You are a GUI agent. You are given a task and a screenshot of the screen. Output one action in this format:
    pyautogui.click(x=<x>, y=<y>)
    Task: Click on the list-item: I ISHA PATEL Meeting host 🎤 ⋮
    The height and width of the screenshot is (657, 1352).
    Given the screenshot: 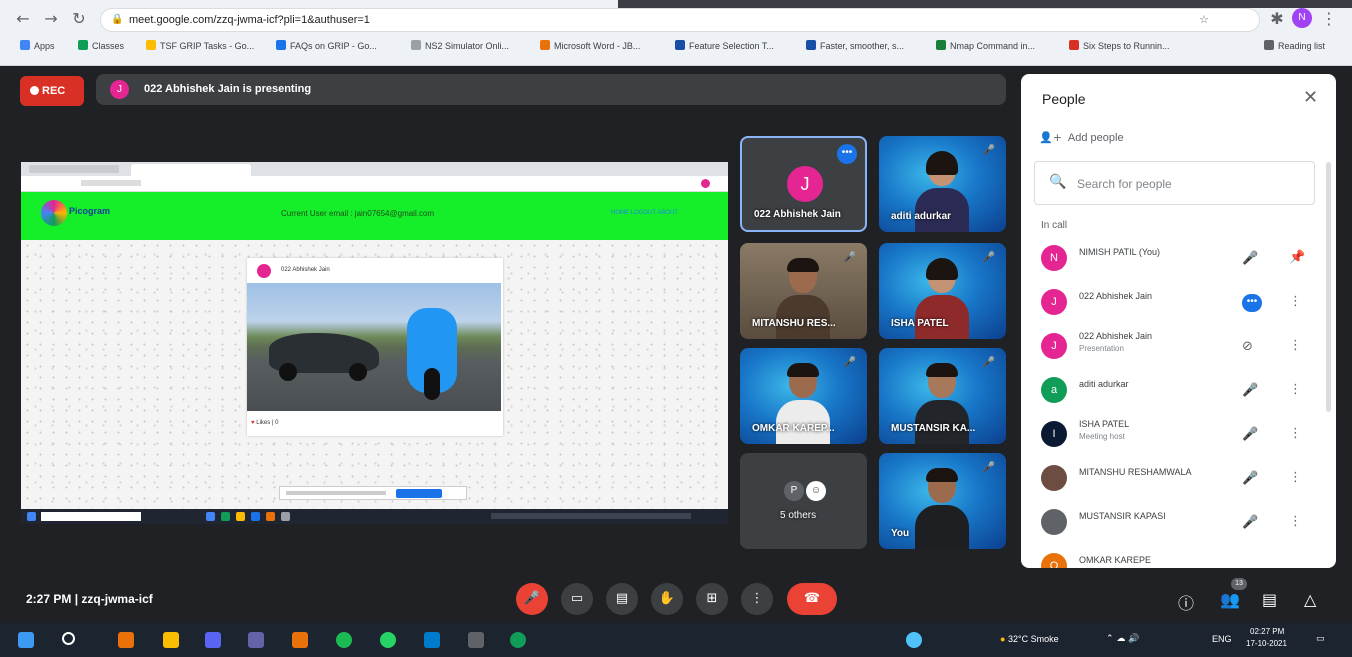 What is the action you would take?
    pyautogui.click(x=1171, y=435)
    